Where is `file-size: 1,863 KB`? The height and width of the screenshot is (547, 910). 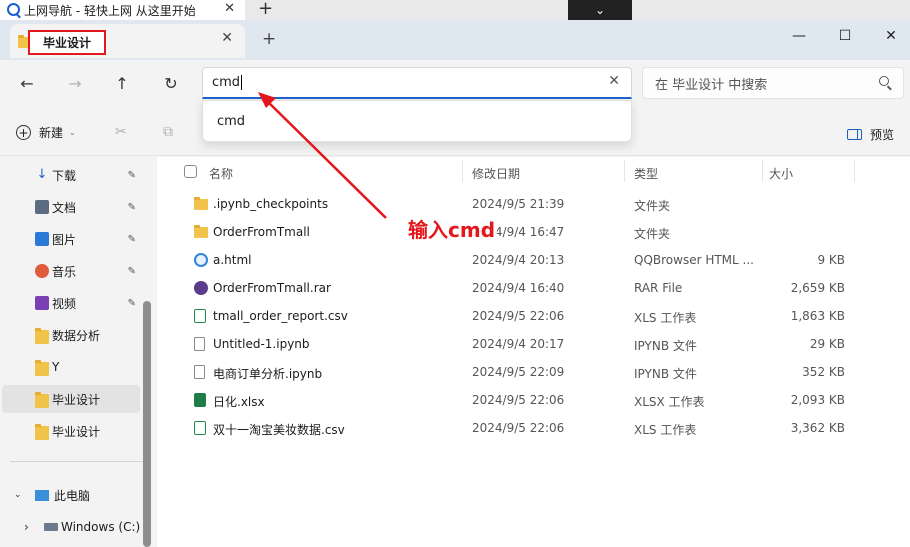
file-size: 1,863 KB is located at coordinates (817, 316).